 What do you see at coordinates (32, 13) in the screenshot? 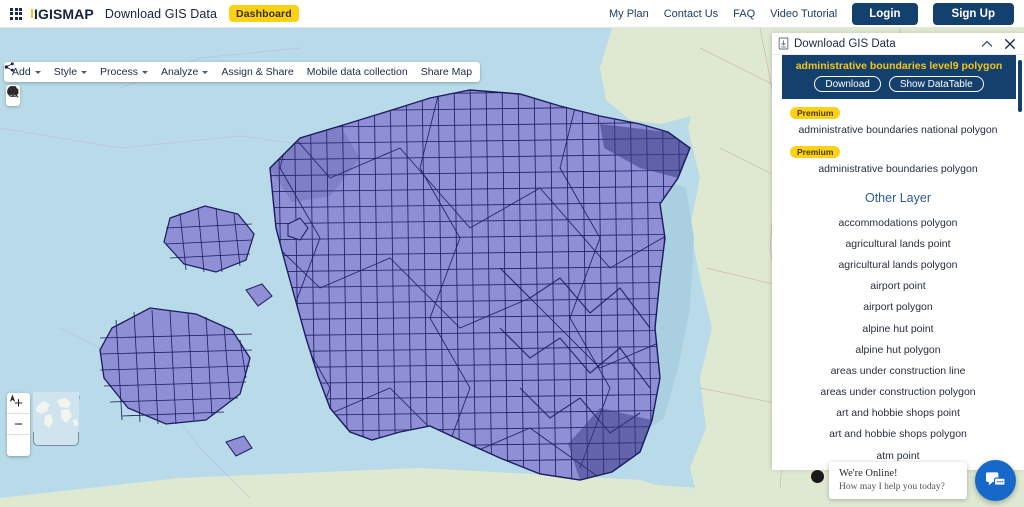
I see `brand-accent-mark` at bounding box center [32, 13].